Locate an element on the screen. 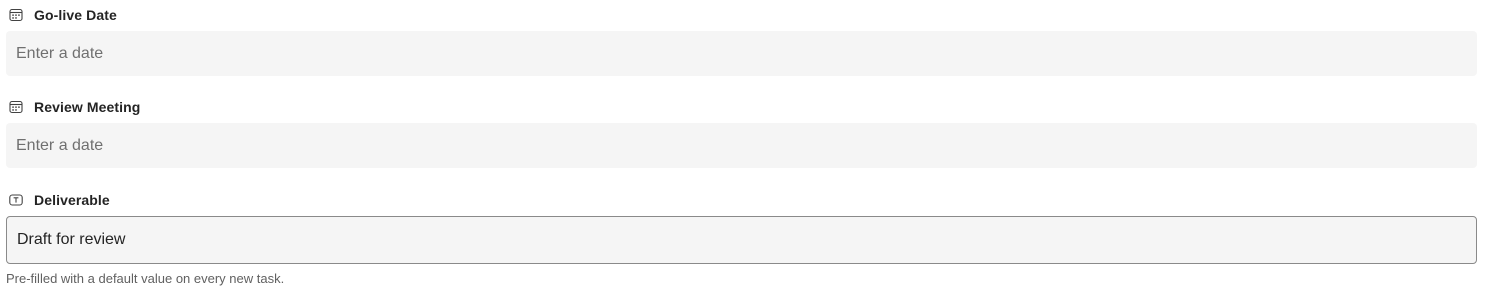 Image resolution: width=1487 pixels, height=302 pixels. go-live-date-label-row: Go-live Date is located at coordinates (741, 15).